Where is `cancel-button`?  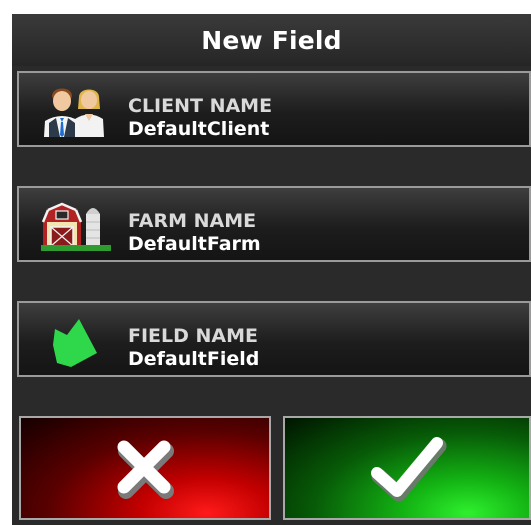
cancel-button is located at coordinates (145, 468).